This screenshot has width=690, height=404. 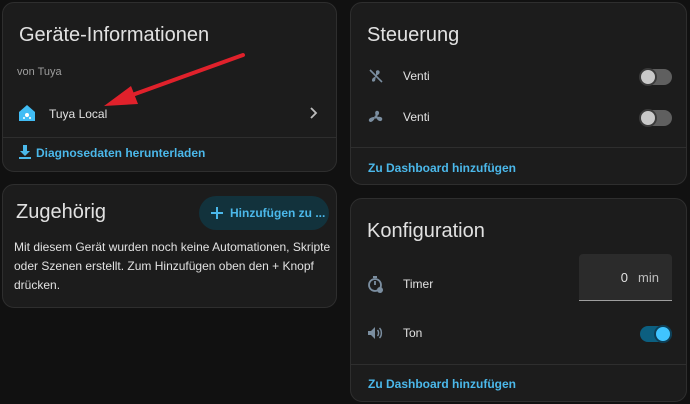 What do you see at coordinates (61, 212) in the screenshot?
I see `related-title: Zugehörig` at bounding box center [61, 212].